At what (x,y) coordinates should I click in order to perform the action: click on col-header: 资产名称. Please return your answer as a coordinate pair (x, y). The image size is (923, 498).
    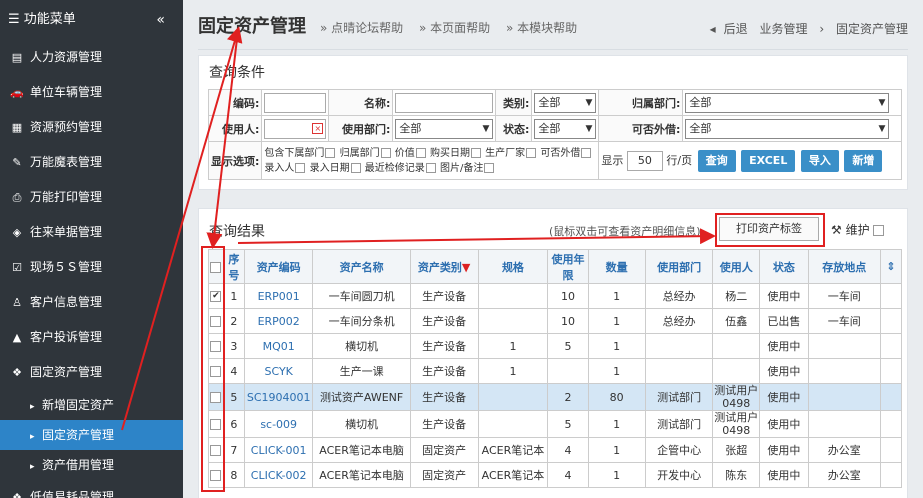
    Looking at the image, I should click on (361, 266).